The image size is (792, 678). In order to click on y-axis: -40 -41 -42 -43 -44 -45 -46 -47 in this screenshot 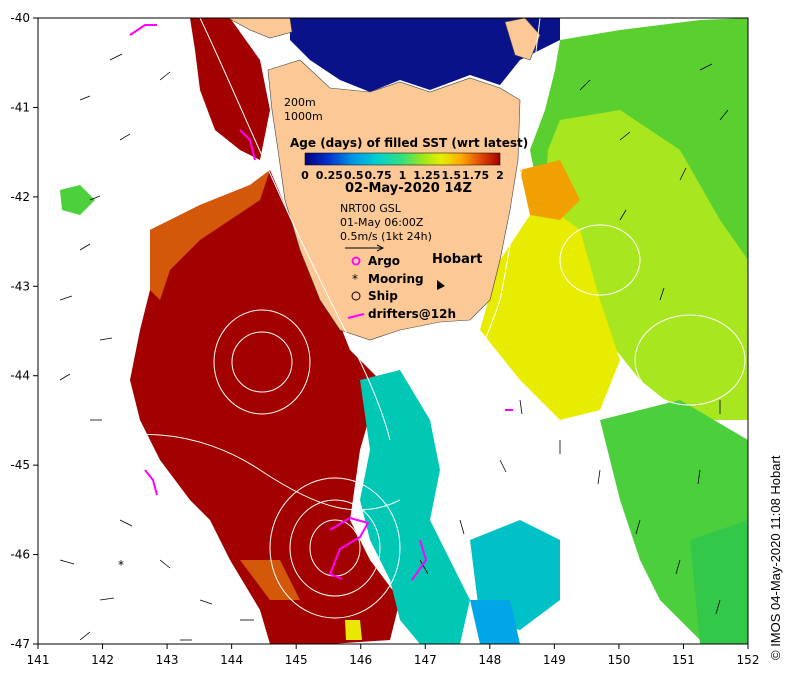, I will do `click(24, 331)`.